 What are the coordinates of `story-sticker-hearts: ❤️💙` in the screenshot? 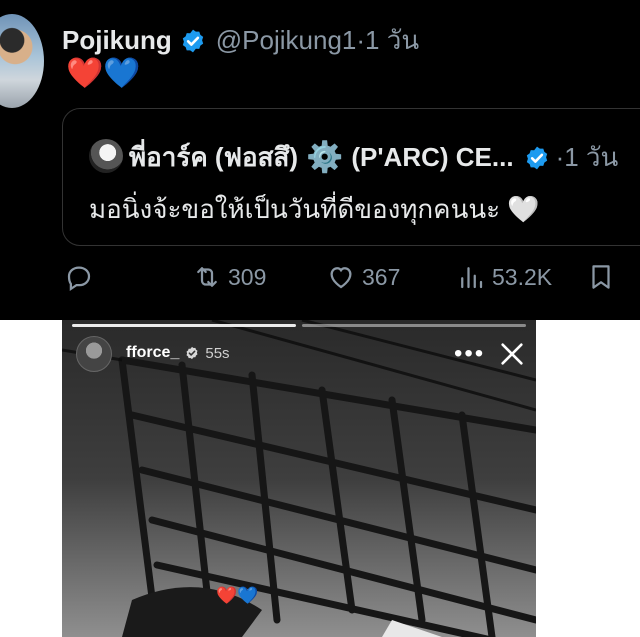 It's located at (237, 595).